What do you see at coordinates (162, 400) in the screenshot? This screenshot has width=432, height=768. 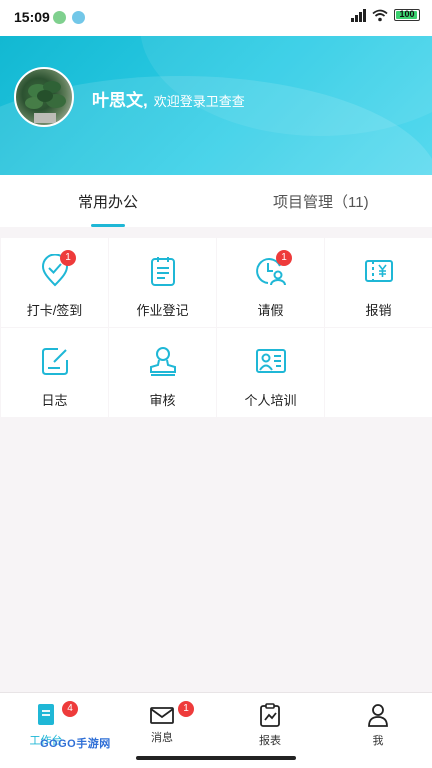 I see `grid-item-label: 审核` at bounding box center [162, 400].